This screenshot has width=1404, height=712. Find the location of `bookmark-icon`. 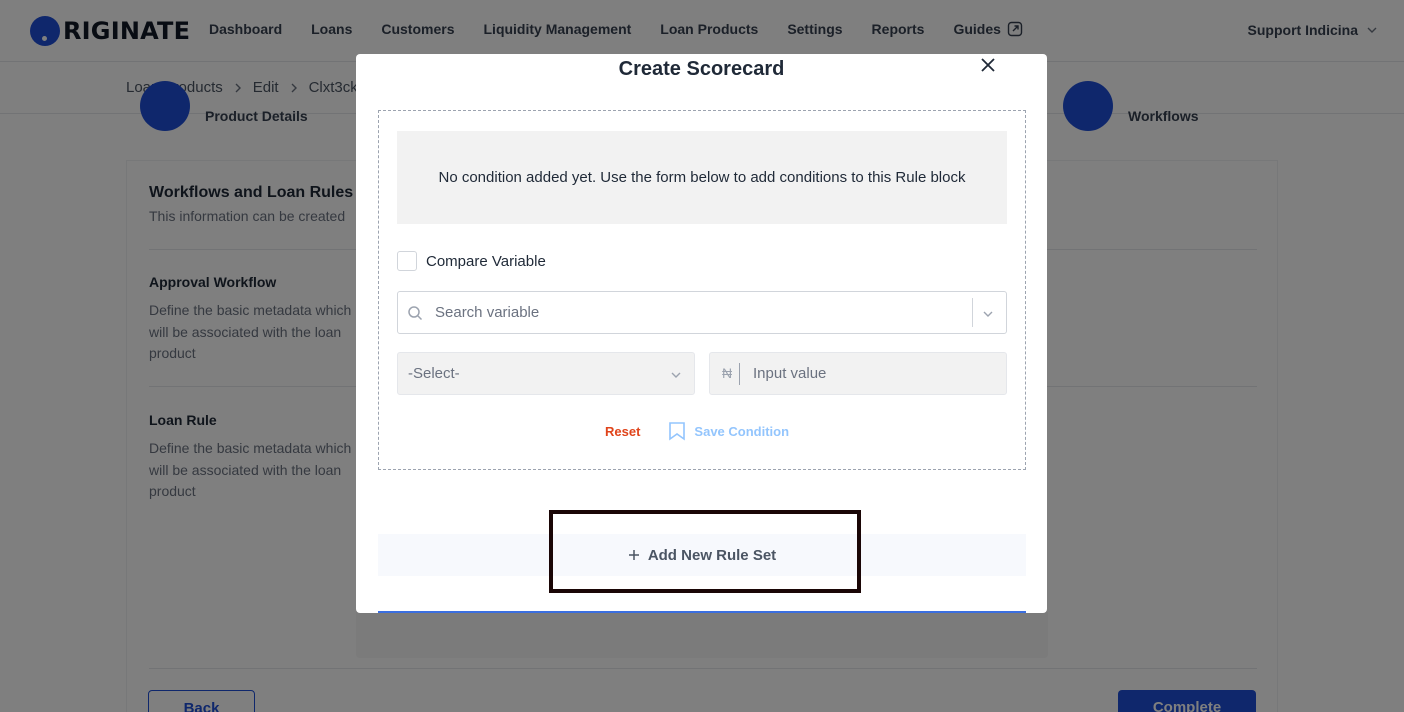

bookmark-icon is located at coordinates (677, 431).